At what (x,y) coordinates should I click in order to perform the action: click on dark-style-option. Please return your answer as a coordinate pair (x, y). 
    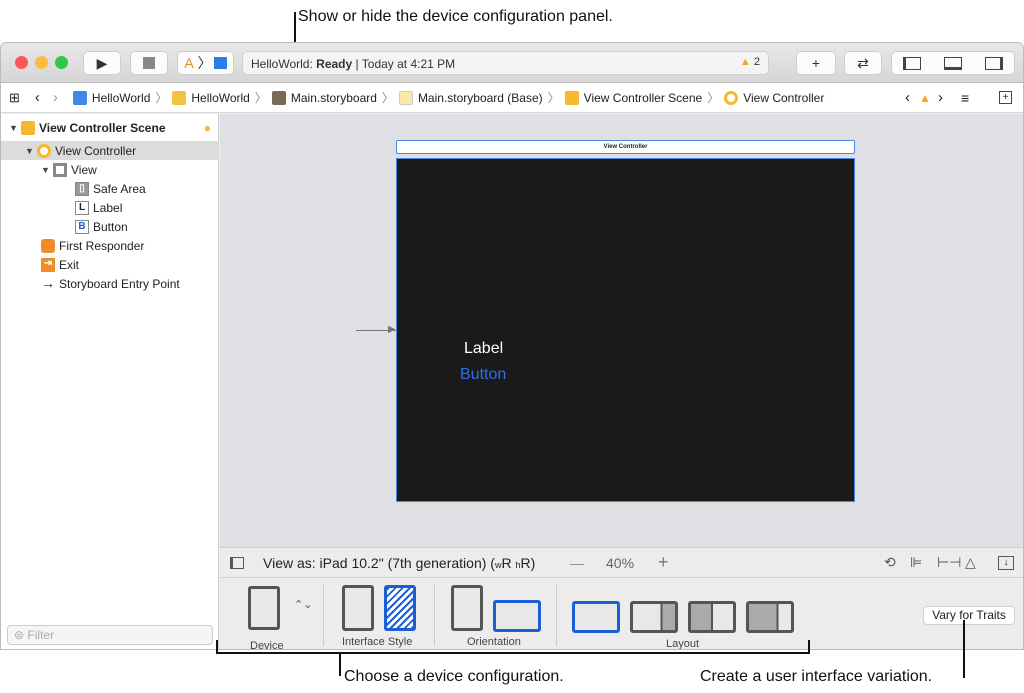
    Looking at the image, I should click on (400, 608).